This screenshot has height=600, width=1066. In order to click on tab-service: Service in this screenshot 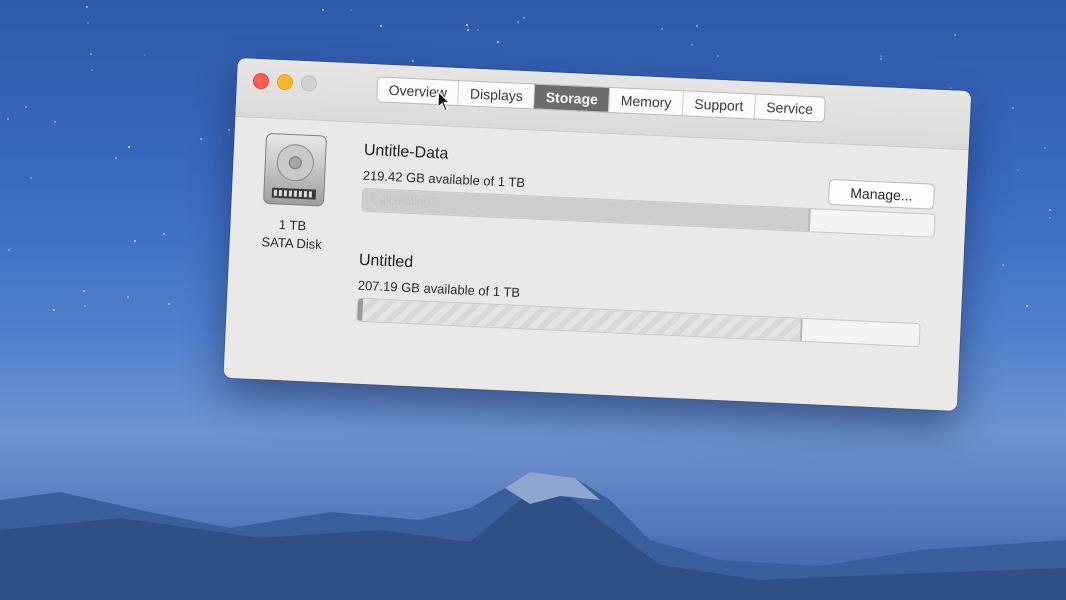, I will do `click(790, 108)`.